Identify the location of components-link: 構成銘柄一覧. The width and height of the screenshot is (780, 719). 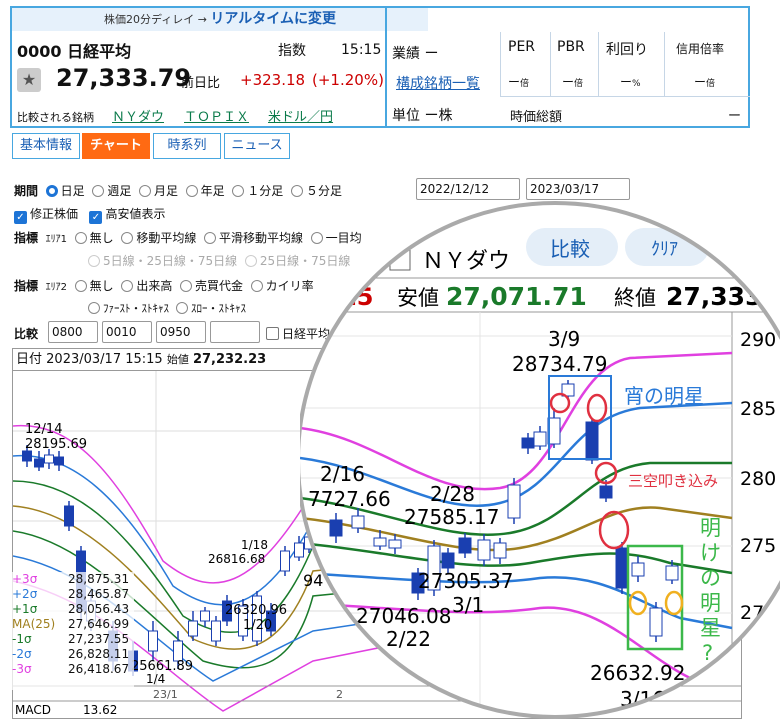
(438, 83).